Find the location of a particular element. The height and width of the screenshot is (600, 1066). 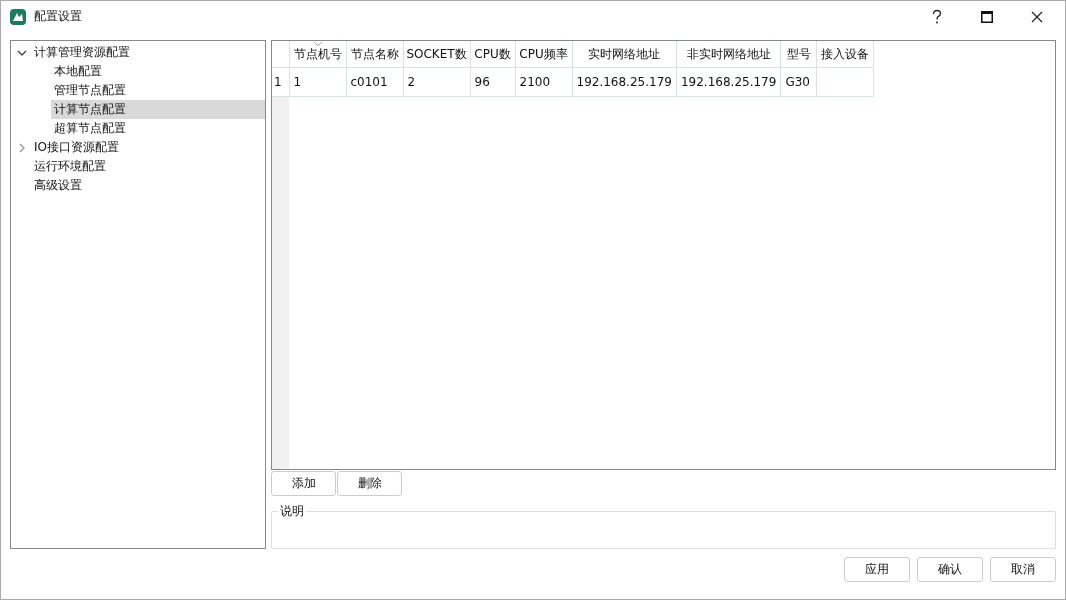

window-title: 配置设置 is located at coordinates (58, 16).